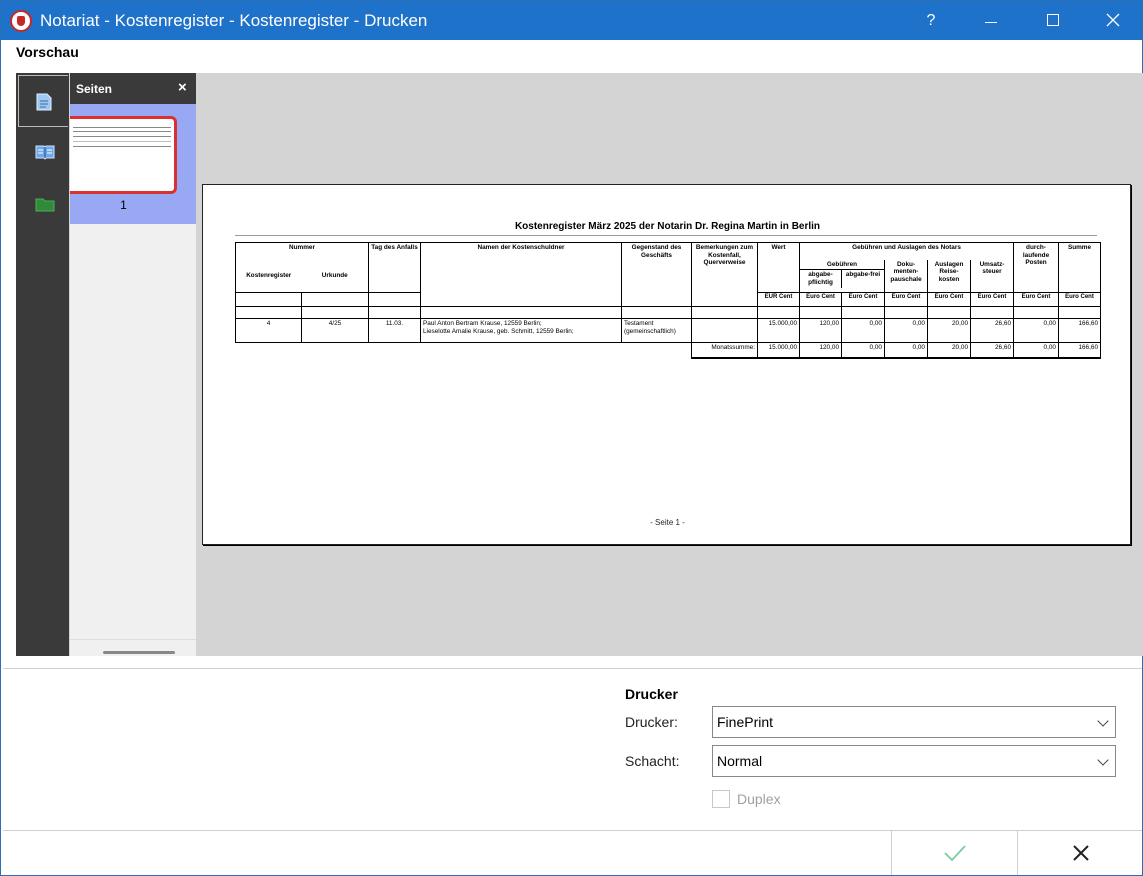  I want to click on monthly-wert: 15.000,00, so click(778, 350).